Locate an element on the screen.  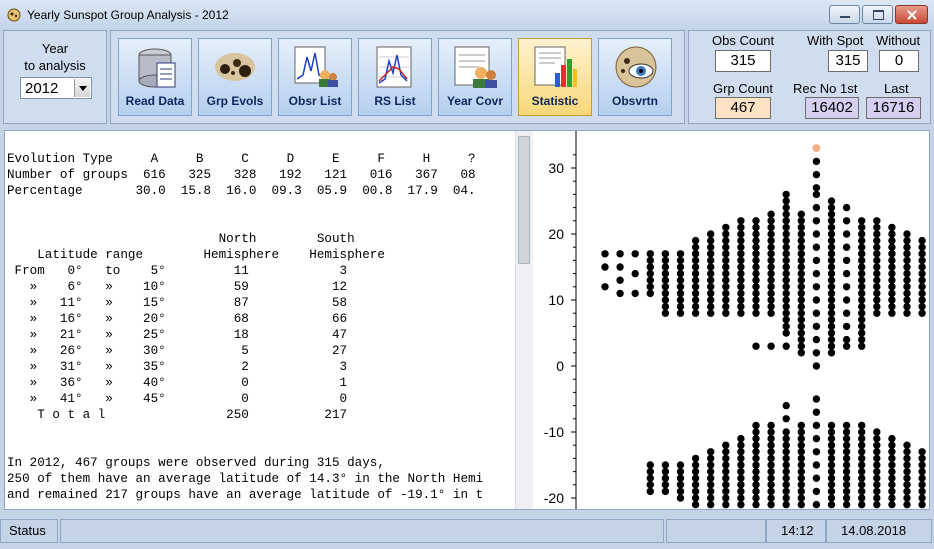
scrollbar-thumb is located at coordinates (524, 200).